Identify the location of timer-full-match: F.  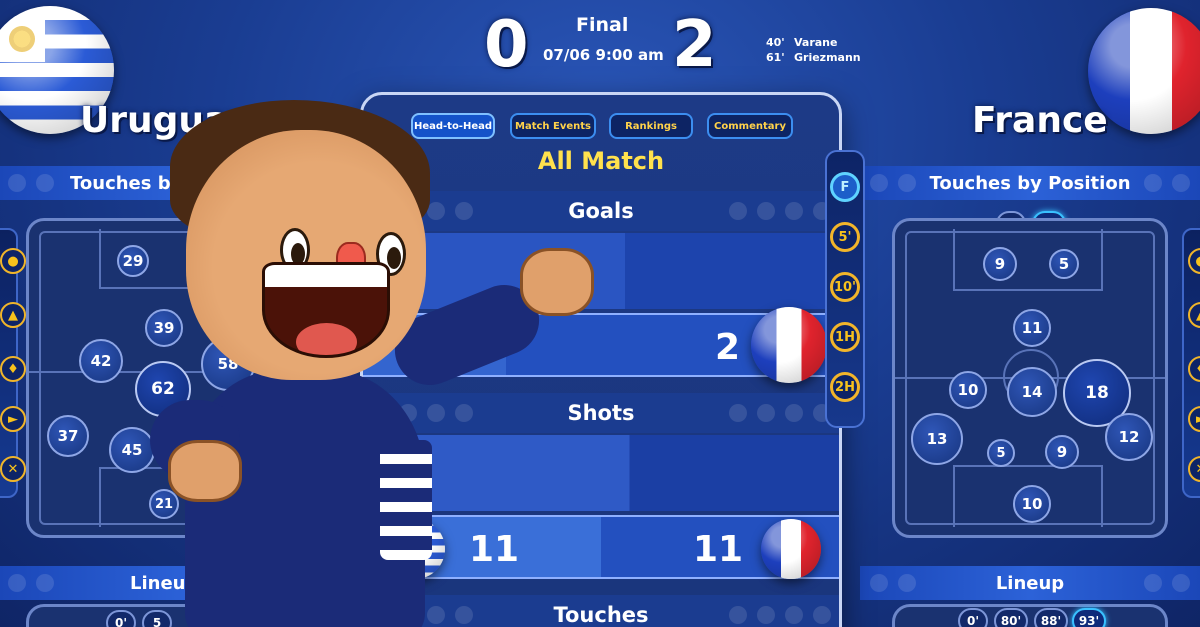
(845, 187).